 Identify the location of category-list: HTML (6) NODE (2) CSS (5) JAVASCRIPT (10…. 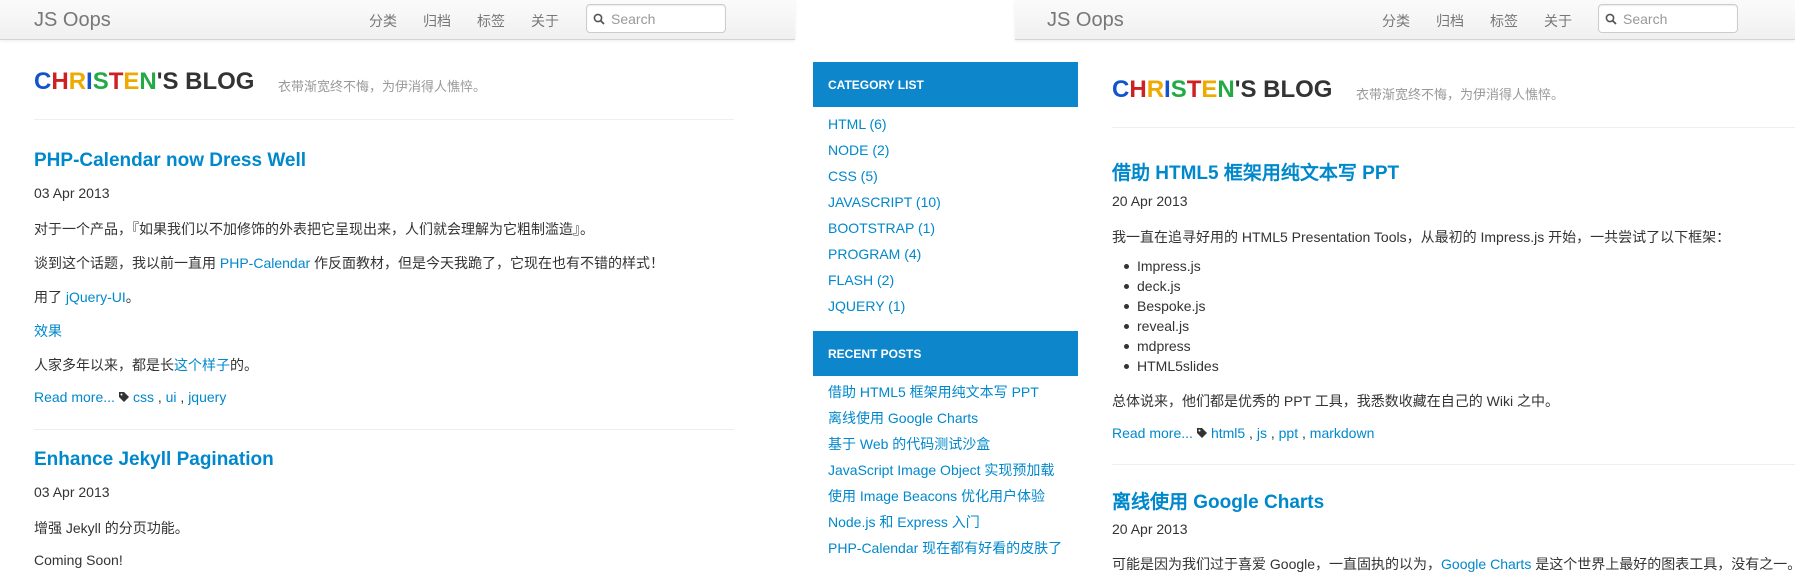
(884, 215).